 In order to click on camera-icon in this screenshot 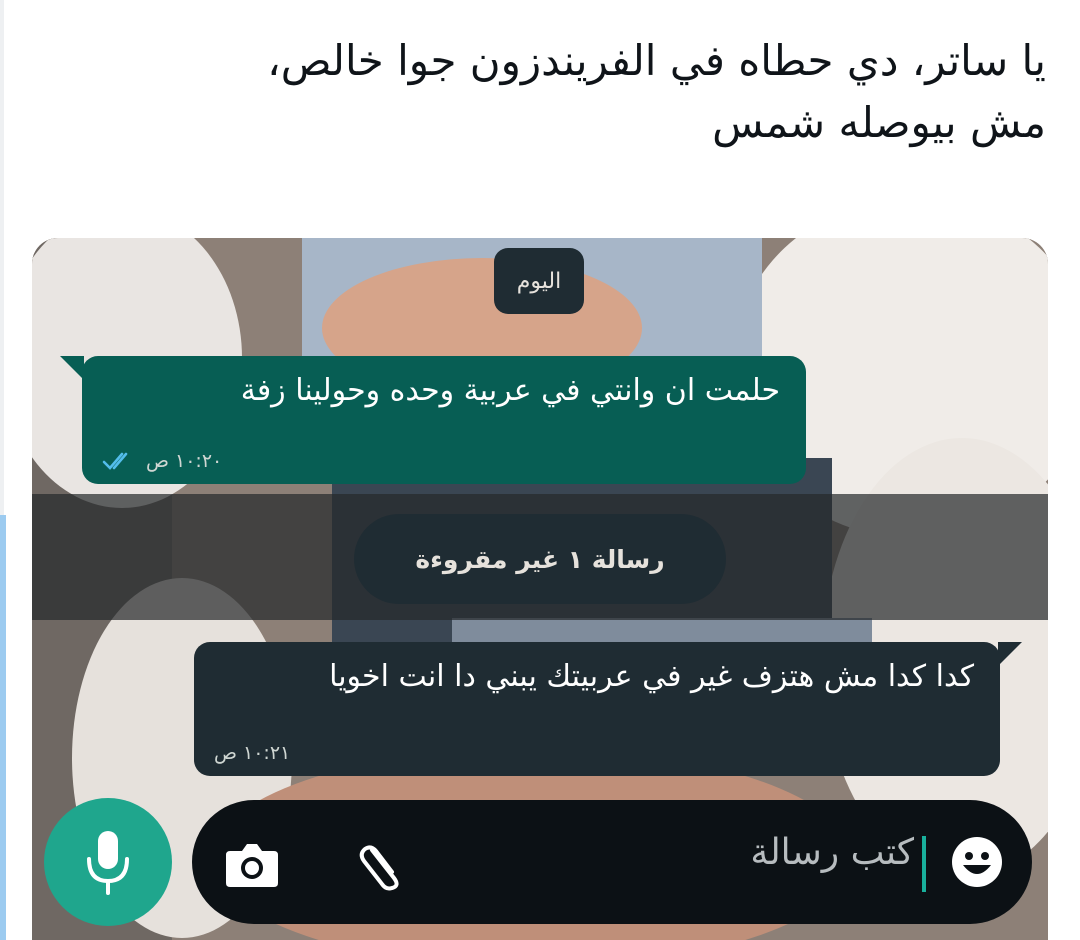, I will do `click(252, 865)`.